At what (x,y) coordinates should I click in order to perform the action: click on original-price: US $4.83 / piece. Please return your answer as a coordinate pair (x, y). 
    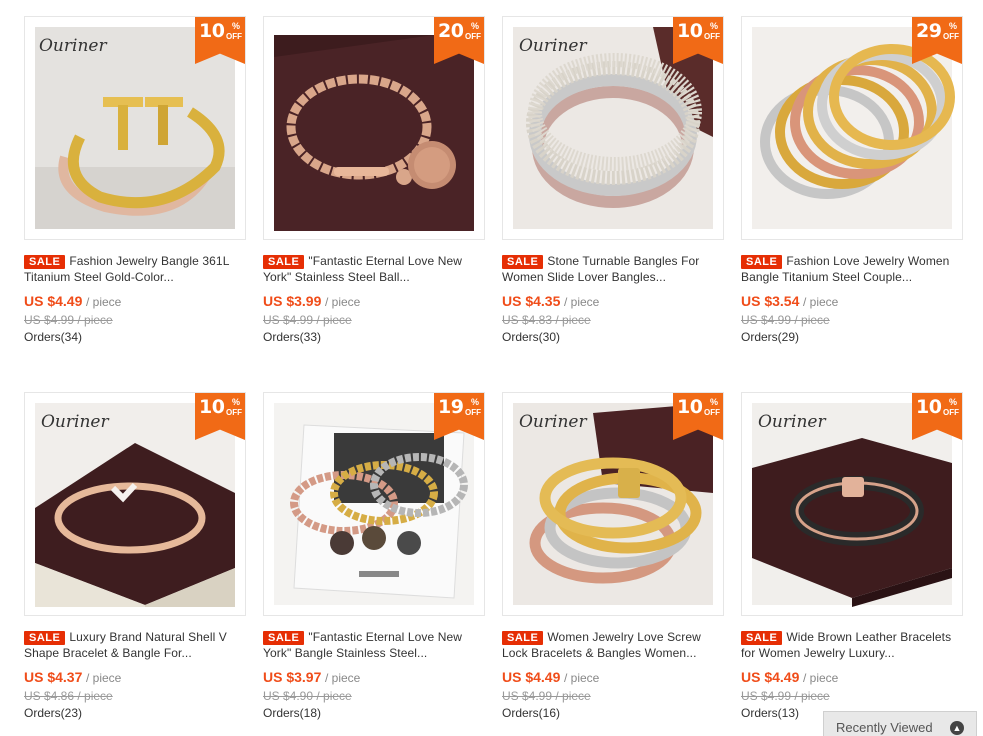
    Looking at the image, I should click on (546, 320).